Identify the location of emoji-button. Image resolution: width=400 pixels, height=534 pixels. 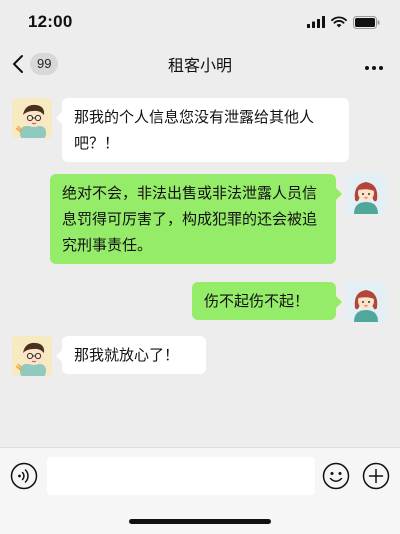
(336, 478).